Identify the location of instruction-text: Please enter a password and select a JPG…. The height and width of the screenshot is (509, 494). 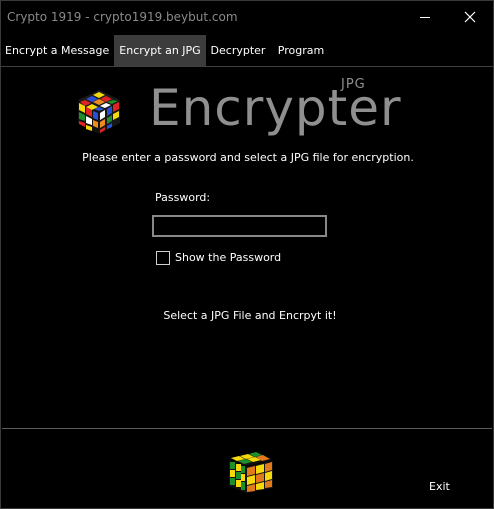
(248, 157).